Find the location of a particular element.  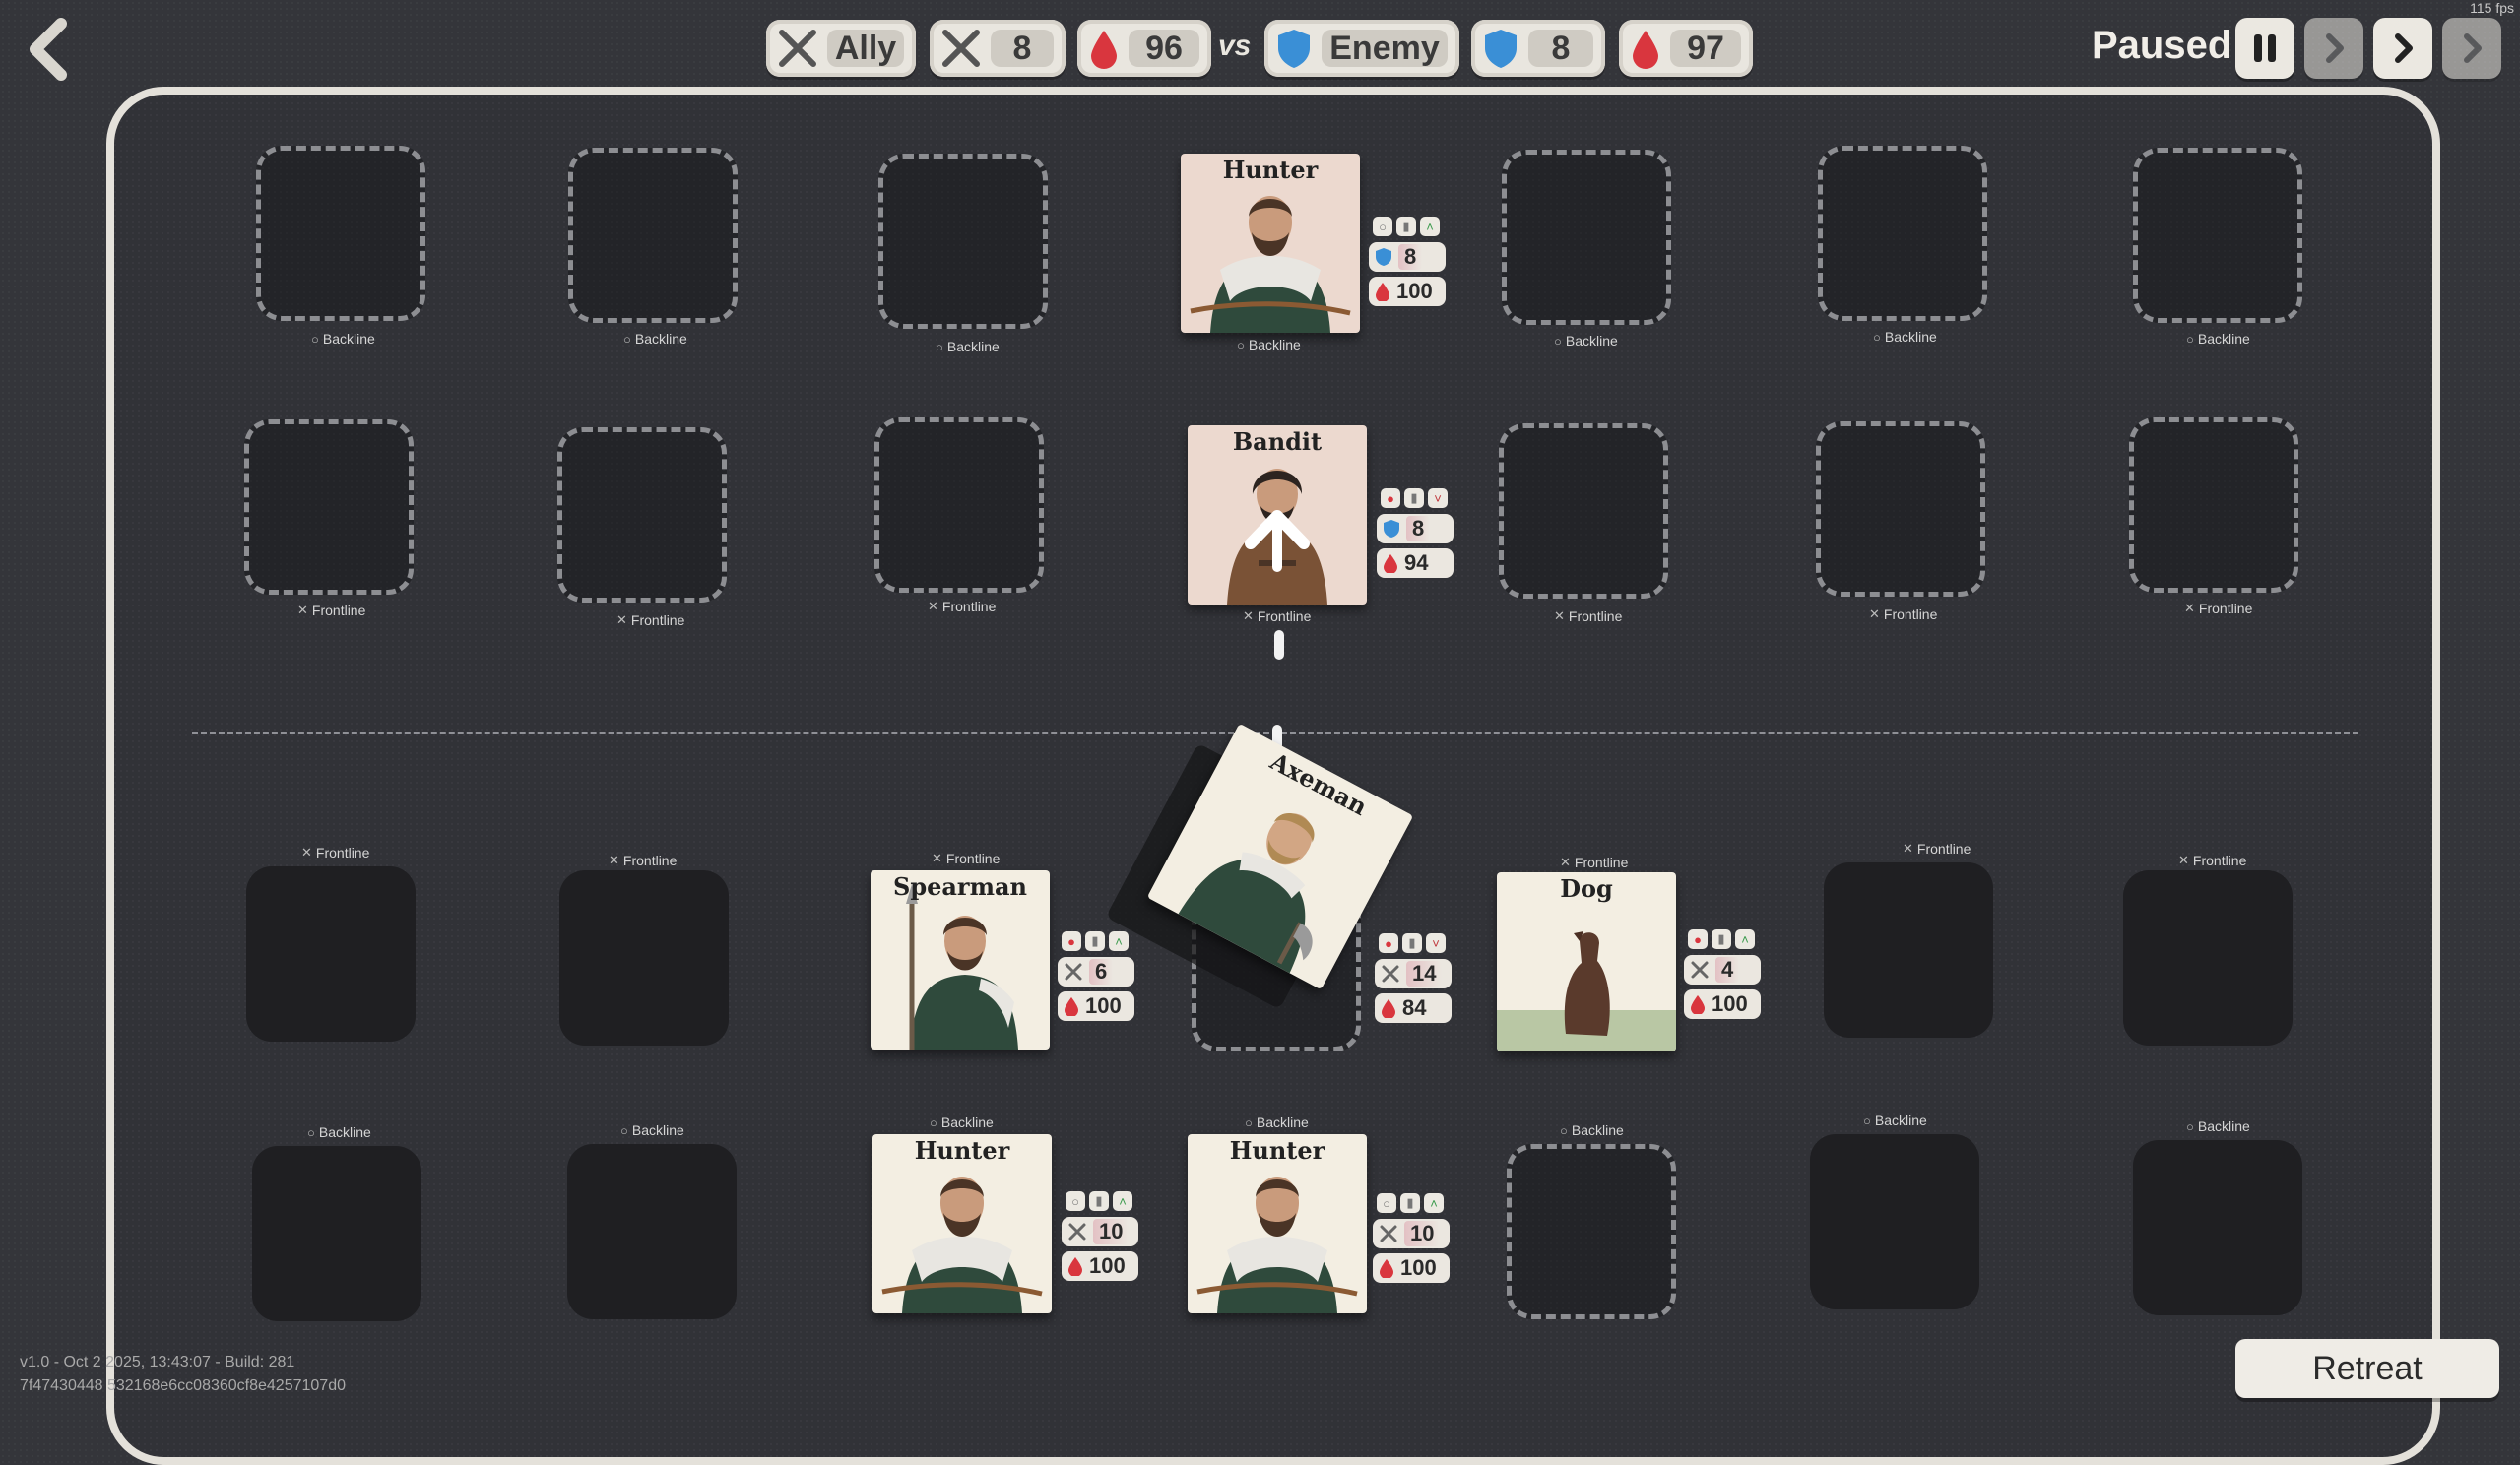

unit-stats-ally-hunter-1: ○ ▮ ˄ 10 100 is located at coordinates (1101, 1238).